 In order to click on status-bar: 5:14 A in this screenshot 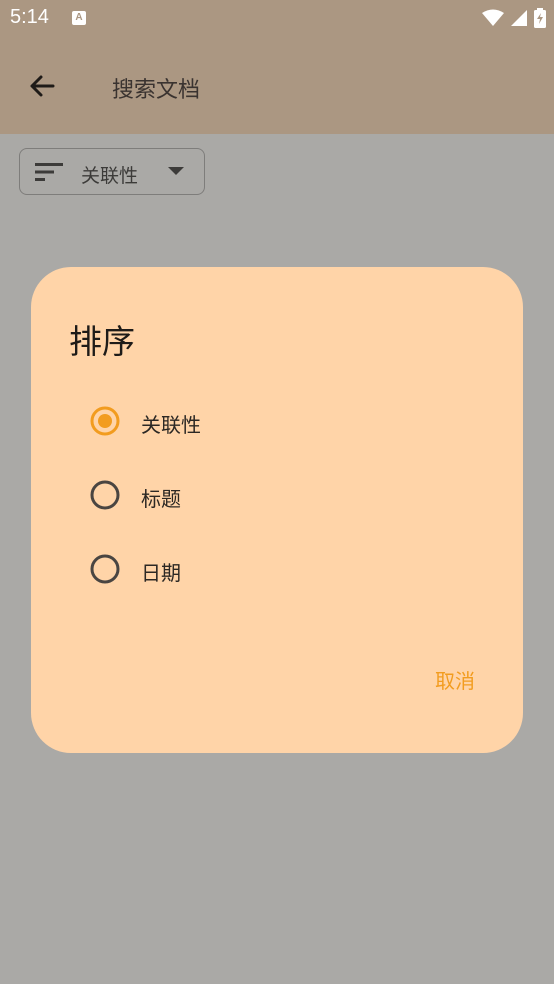, I will do `click(277, 18)`.